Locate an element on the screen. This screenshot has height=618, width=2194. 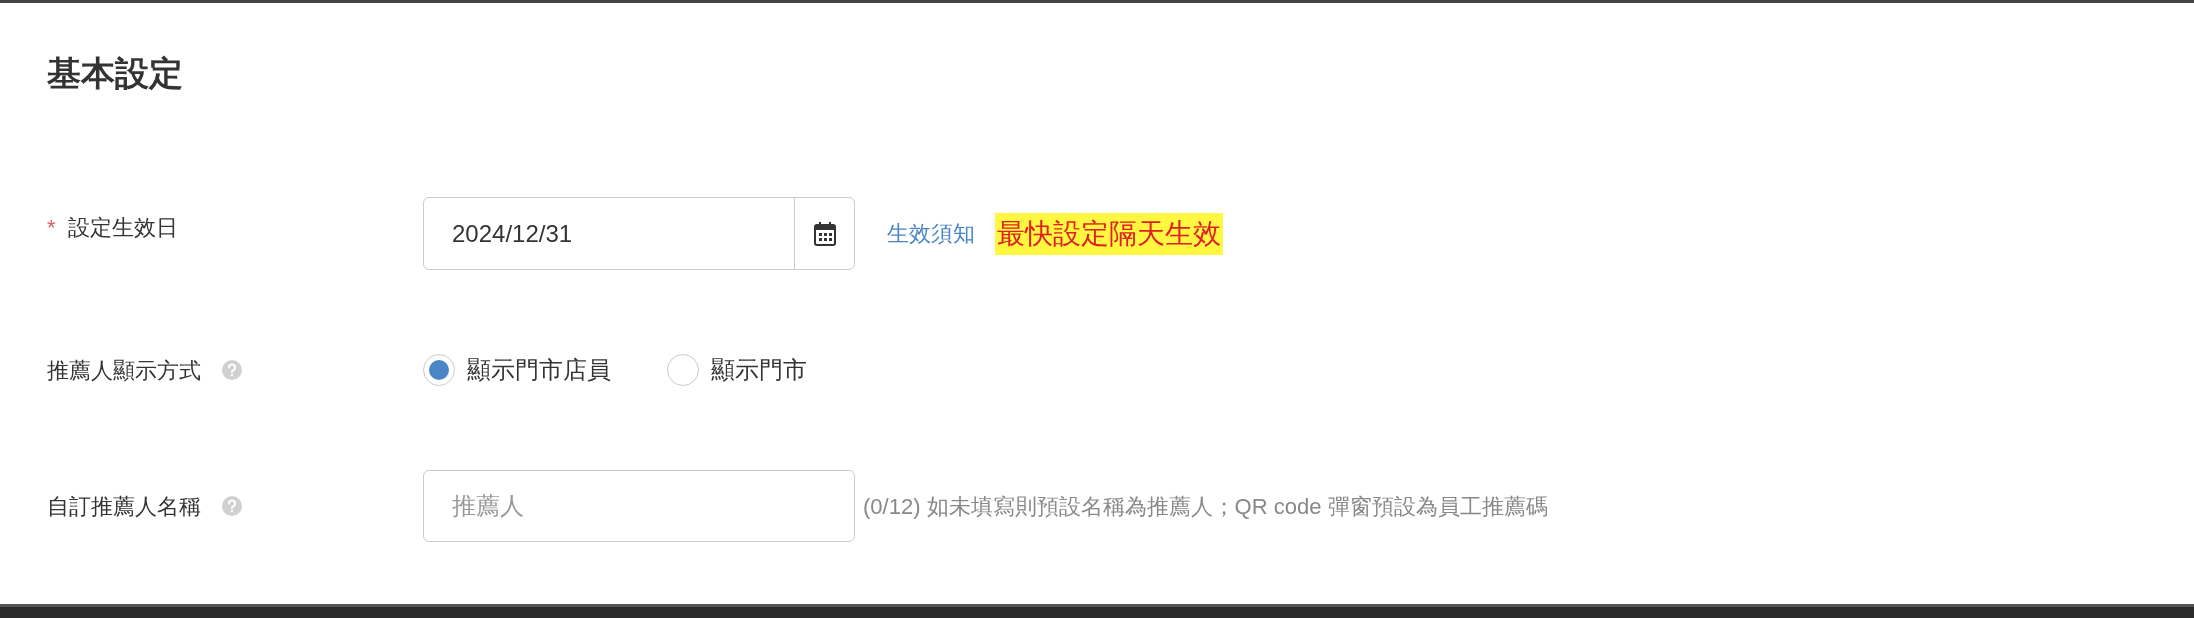
field-hint: (0/12) 如未填寫則預設名稱為推薦人；QR code 彈窗預設為員工推薦碼 is located at coordinates (1205, 506).